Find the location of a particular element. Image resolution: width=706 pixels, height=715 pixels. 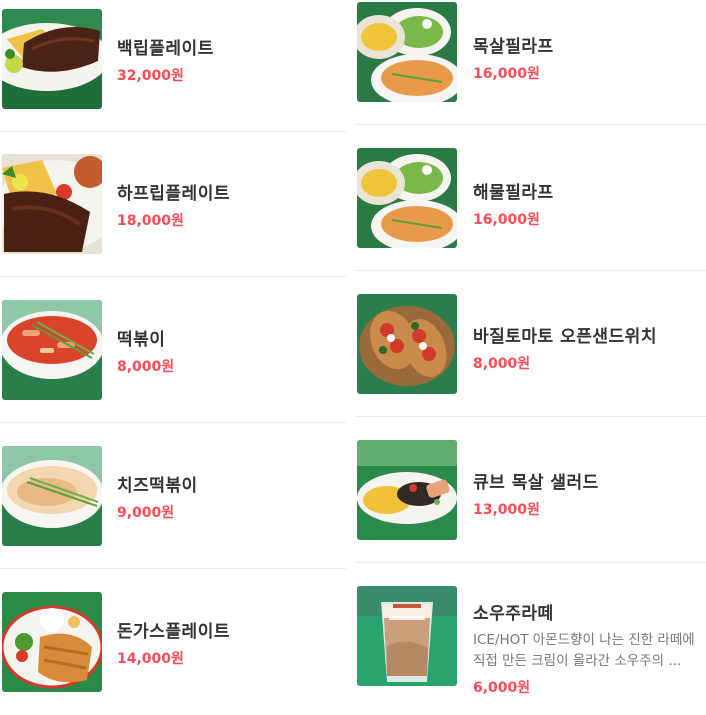

pork-neck-pilaf-image is located at coordinates (407, 52).